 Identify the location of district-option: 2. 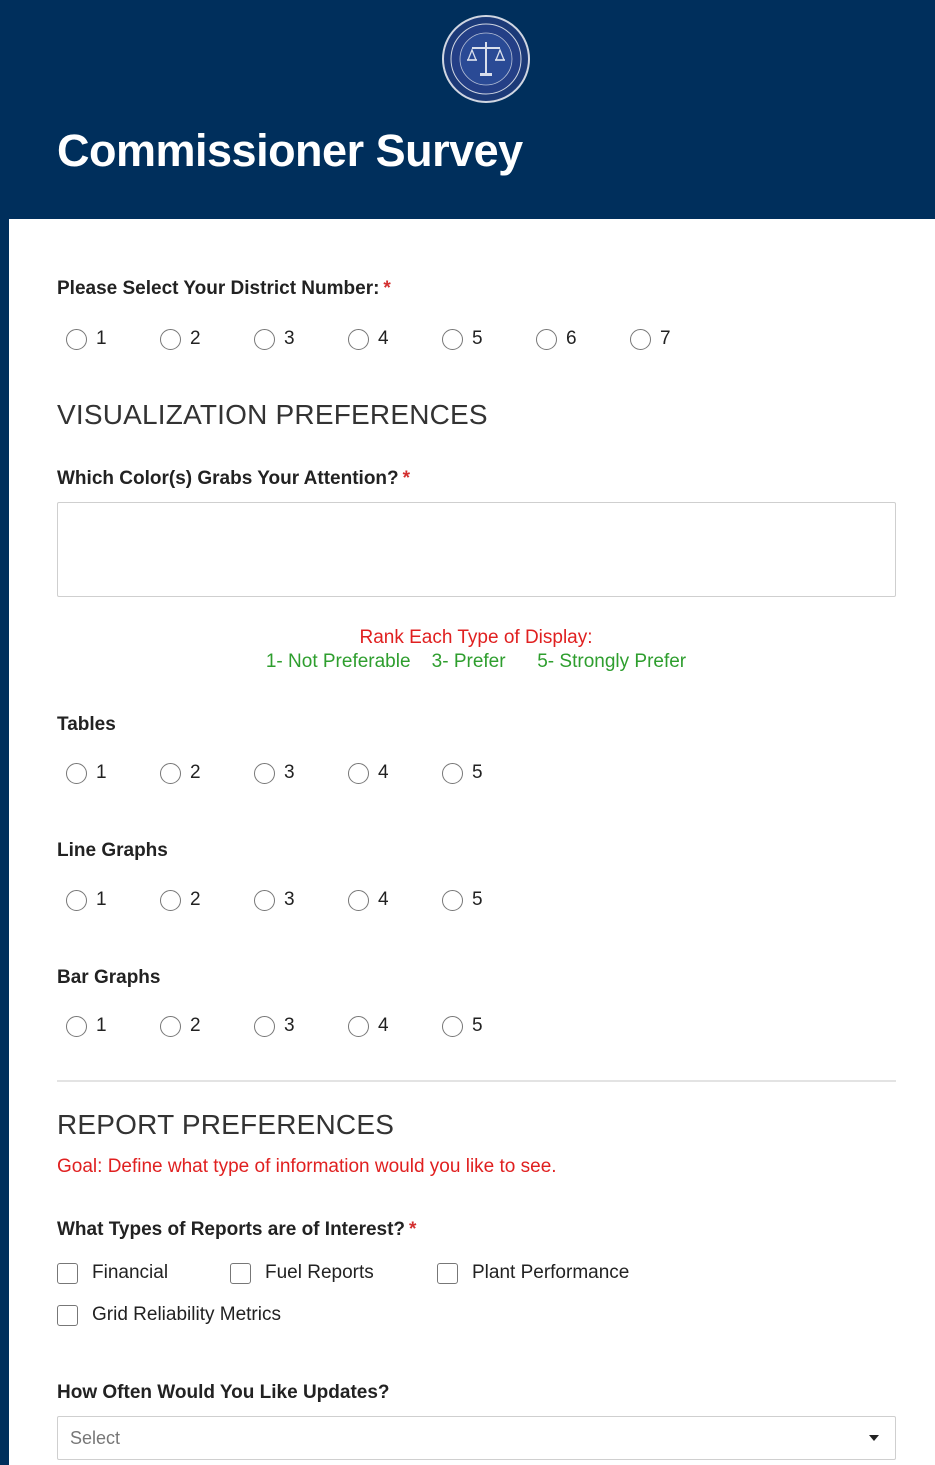
(180, 339).